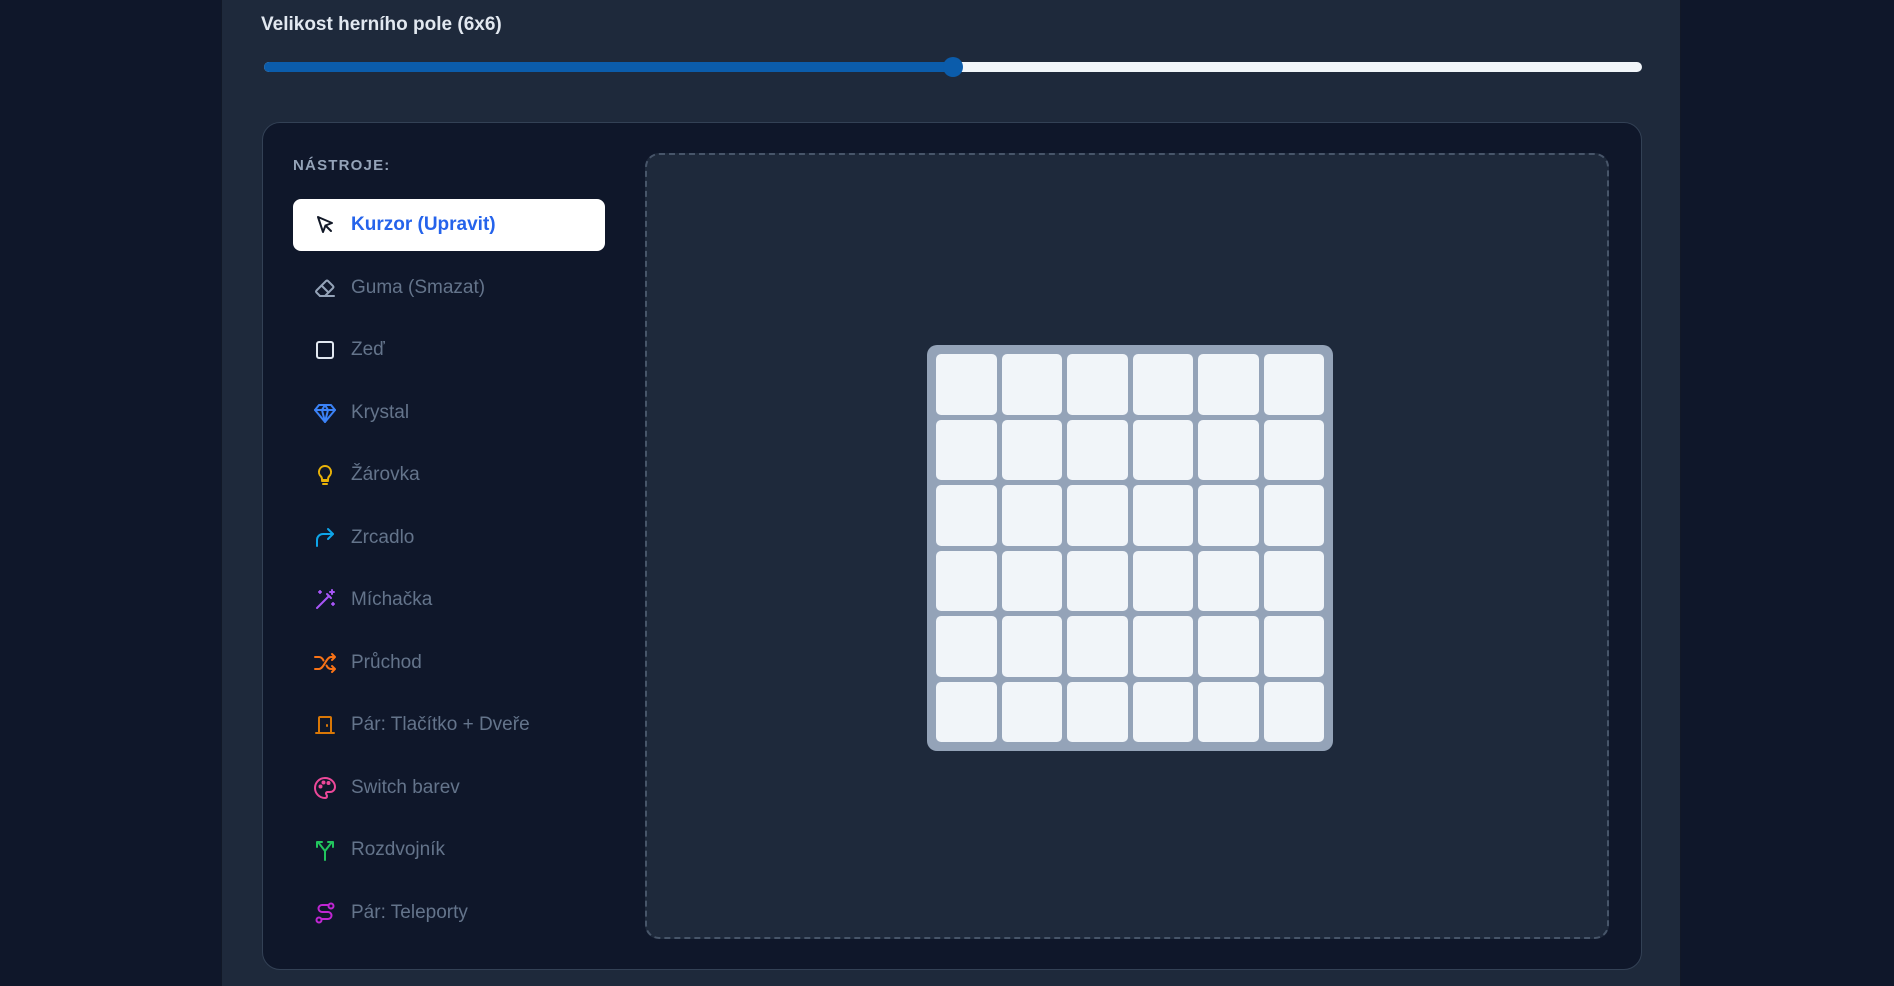 The height and width of the screenshot is (986, 1894). What do you see at coordinates (342, 165) in the screenshot?
I see `tools-heading: NÁSTROJE:` at bounding box center [342, 165].